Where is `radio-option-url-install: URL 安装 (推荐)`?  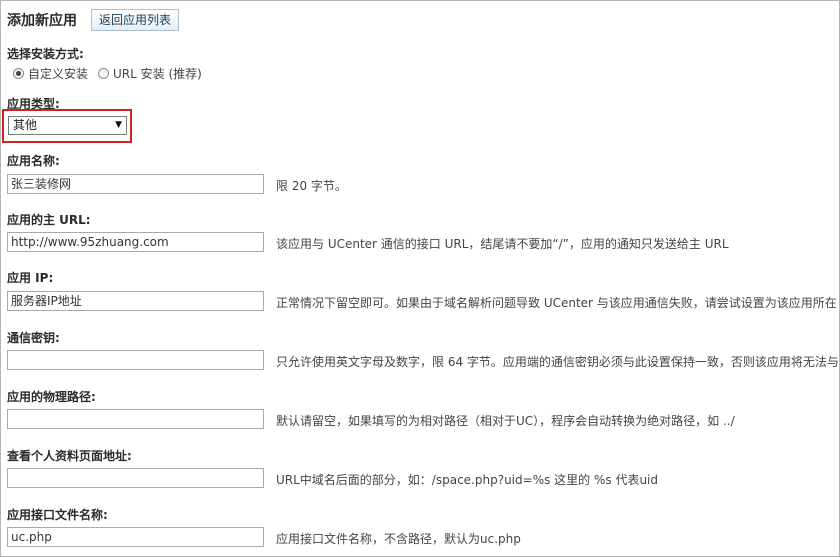
radio-option-url-install: URL 安装 (推荐) is located at coordinates (150, 73).